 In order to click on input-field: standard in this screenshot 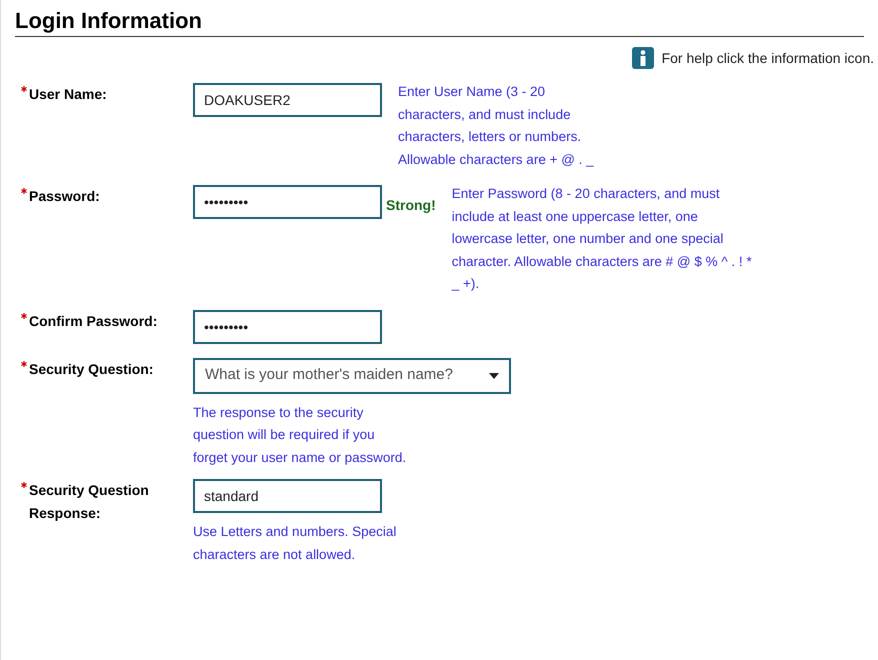, I will do `click(287, 496)`.